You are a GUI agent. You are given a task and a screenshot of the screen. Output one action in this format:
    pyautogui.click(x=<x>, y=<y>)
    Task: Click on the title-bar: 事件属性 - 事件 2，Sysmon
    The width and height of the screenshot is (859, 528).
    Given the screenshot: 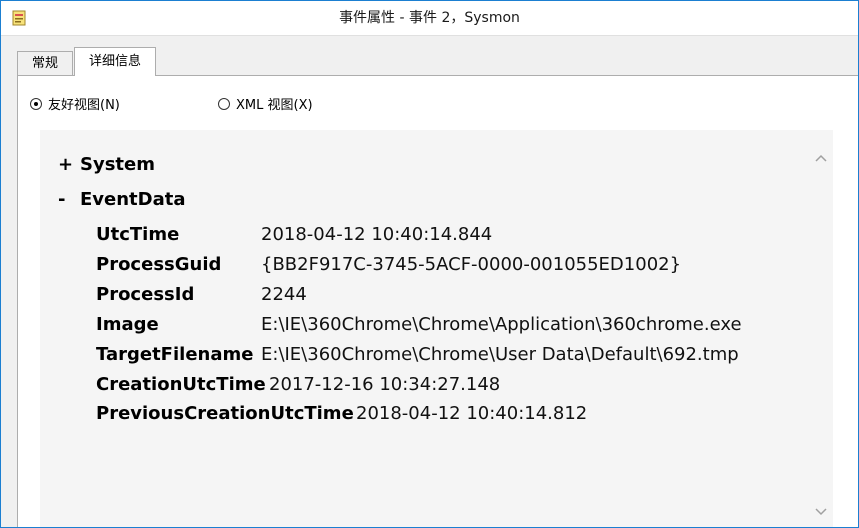 What is the action you would take?
    pyautogui.click(x=429, y=18)
    